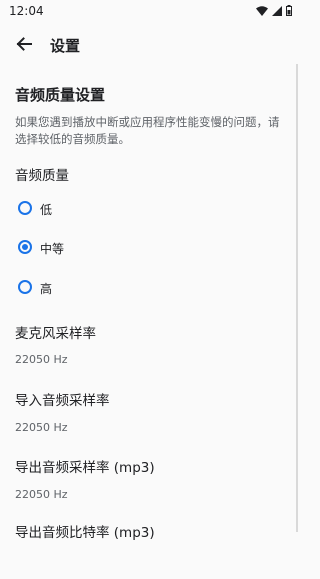 The height and width of the screenshot is (579, 320). What do you see at coordinates (42, 176) in the screenshot?
I see `audio-quality-title: 音频质量` at bounding box center [42, 176].